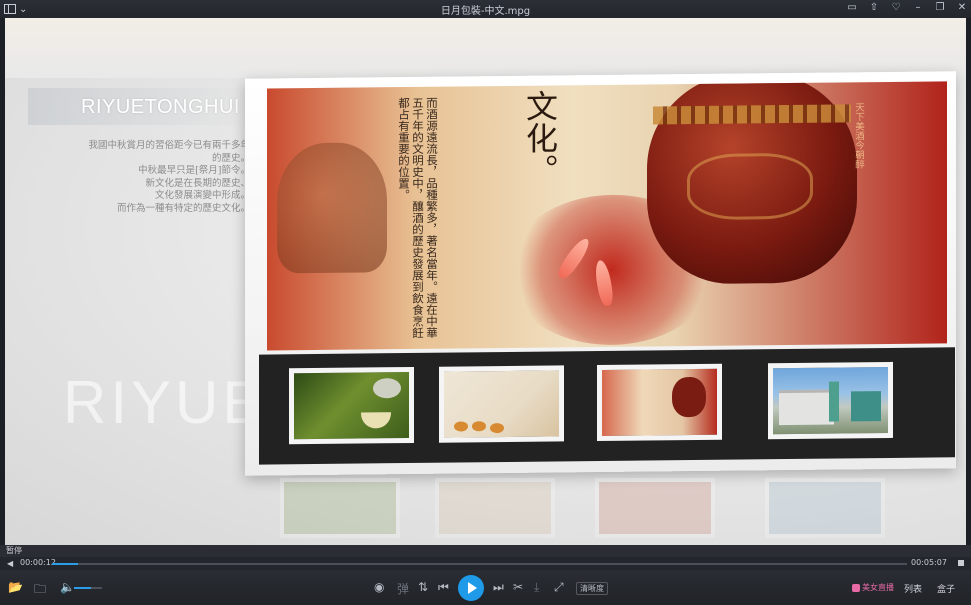 Image resolution: width=971 pixels, height=605 pixels. I want to click on description-line: 而作為一種有特定的歷史文化。, so click(183, 208).